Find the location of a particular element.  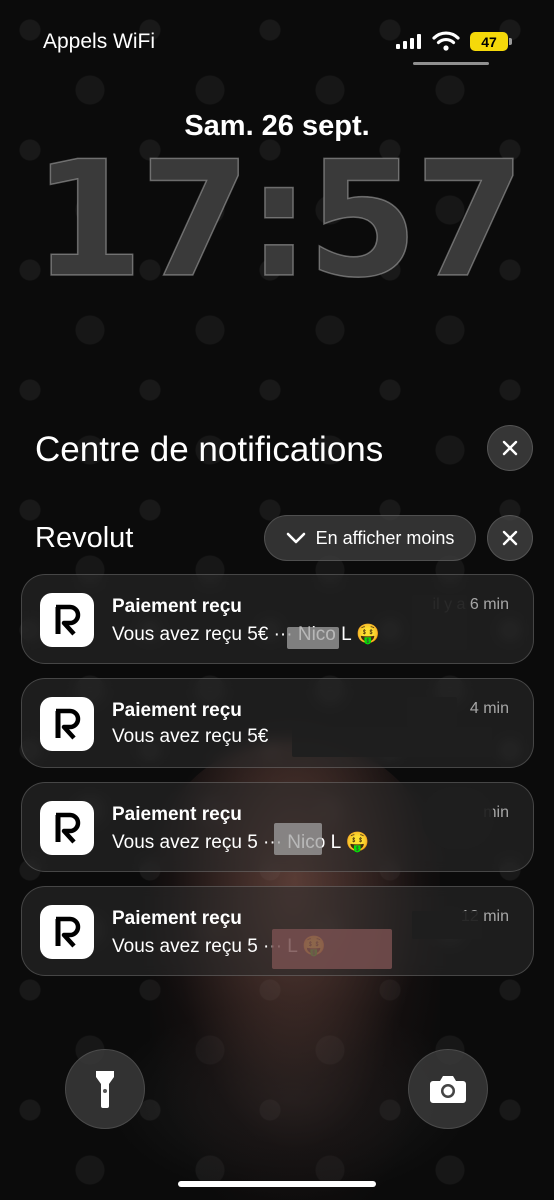

notification-time: 4 min is located at coordinates (489, 708).